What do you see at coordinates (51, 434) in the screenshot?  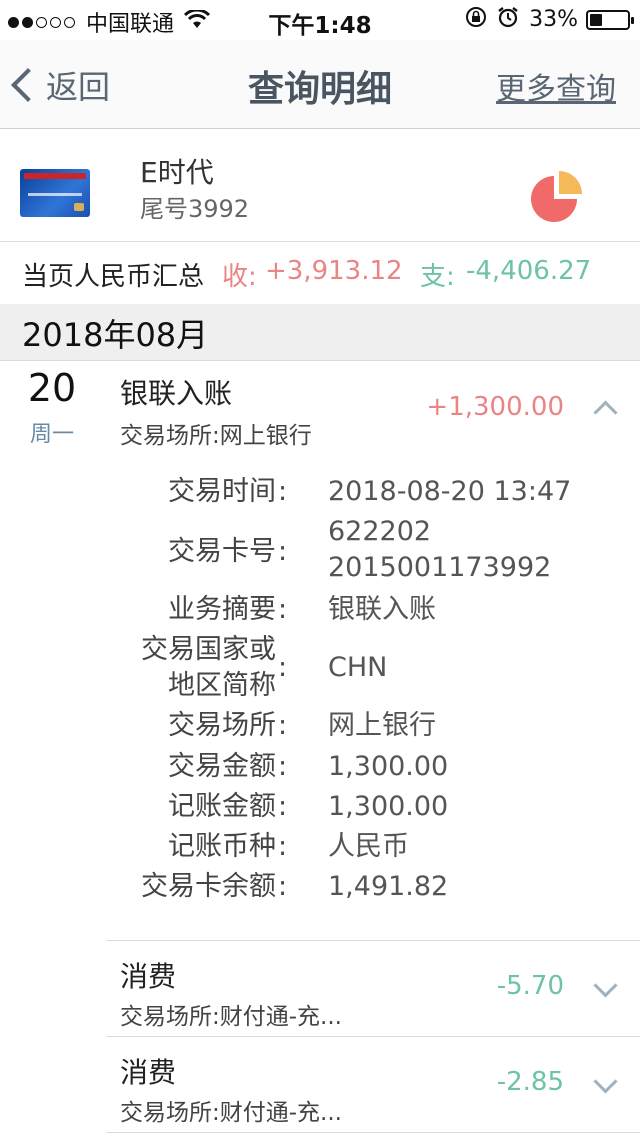 I see `day-weekday: 周一` at bounding box center [51, 434].